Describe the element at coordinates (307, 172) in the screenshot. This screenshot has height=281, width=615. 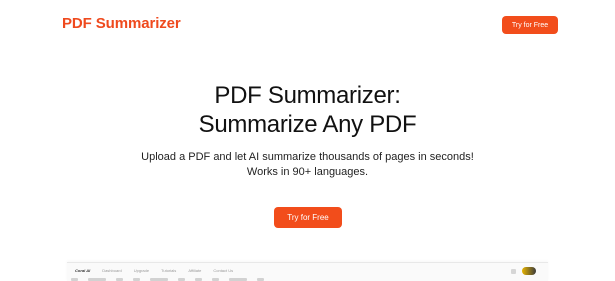
I see `hero-subtitle-line-2: Works in 90+ languages.` at that location.